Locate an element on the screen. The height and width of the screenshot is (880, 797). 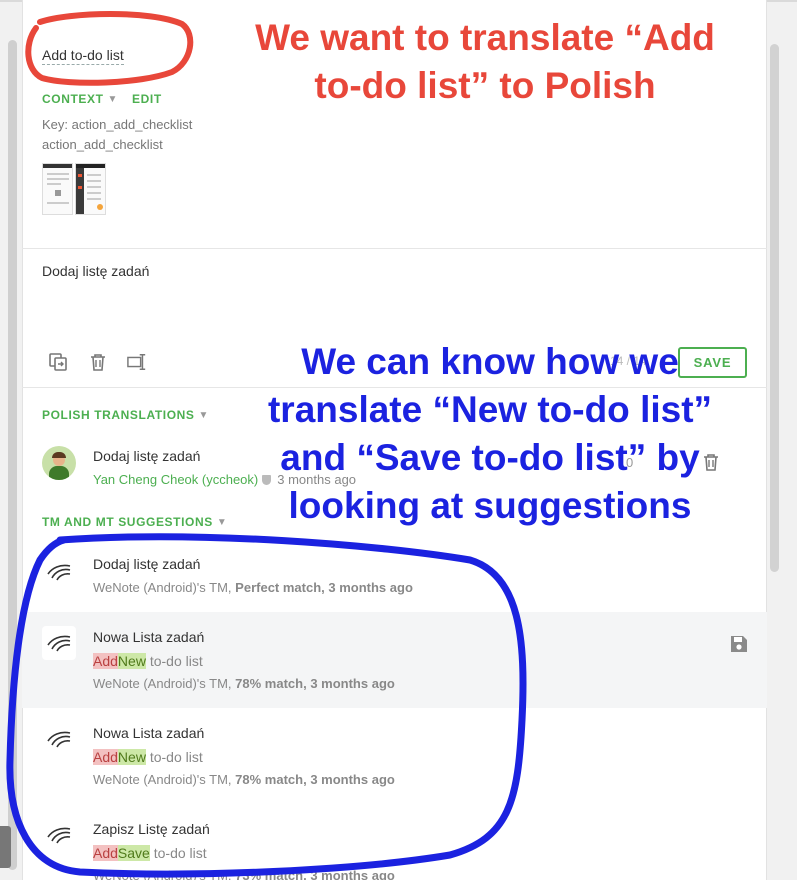
suggestion-match: 73% match, 3 months ago is located at coordinates (315, 874).